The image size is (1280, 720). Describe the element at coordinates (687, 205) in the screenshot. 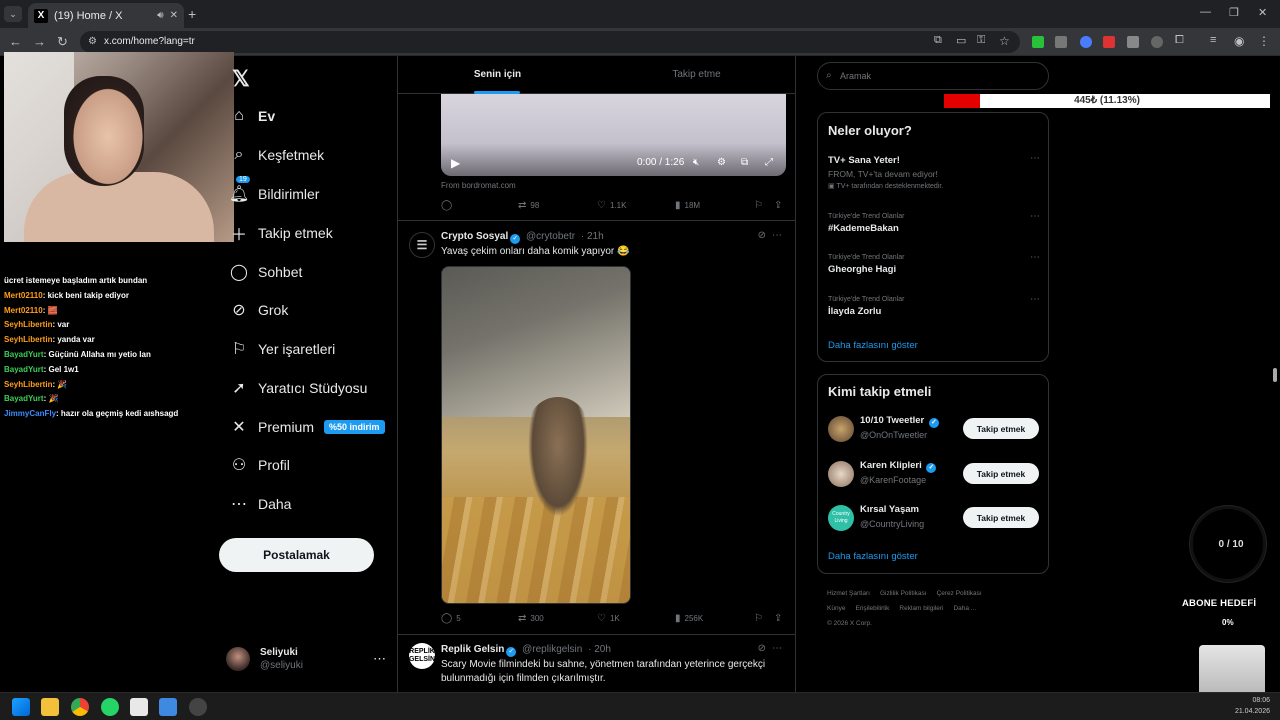

I see `views-button: ▮ 18M` at that location.